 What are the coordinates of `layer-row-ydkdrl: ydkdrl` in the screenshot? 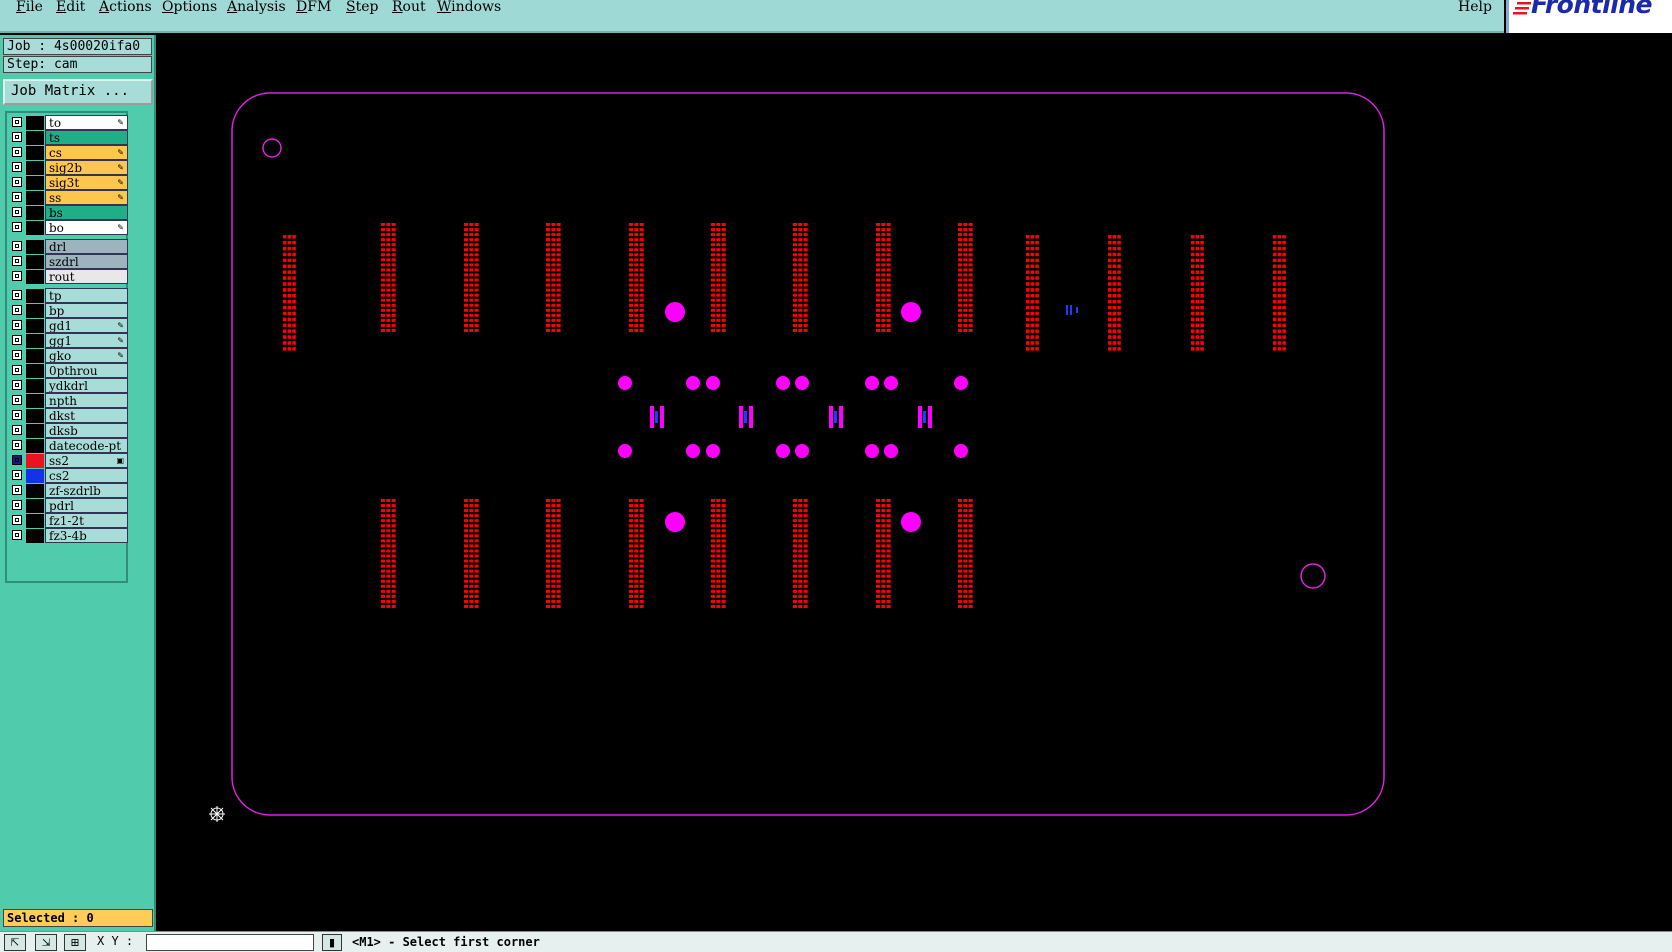 It's located at (67, 385).